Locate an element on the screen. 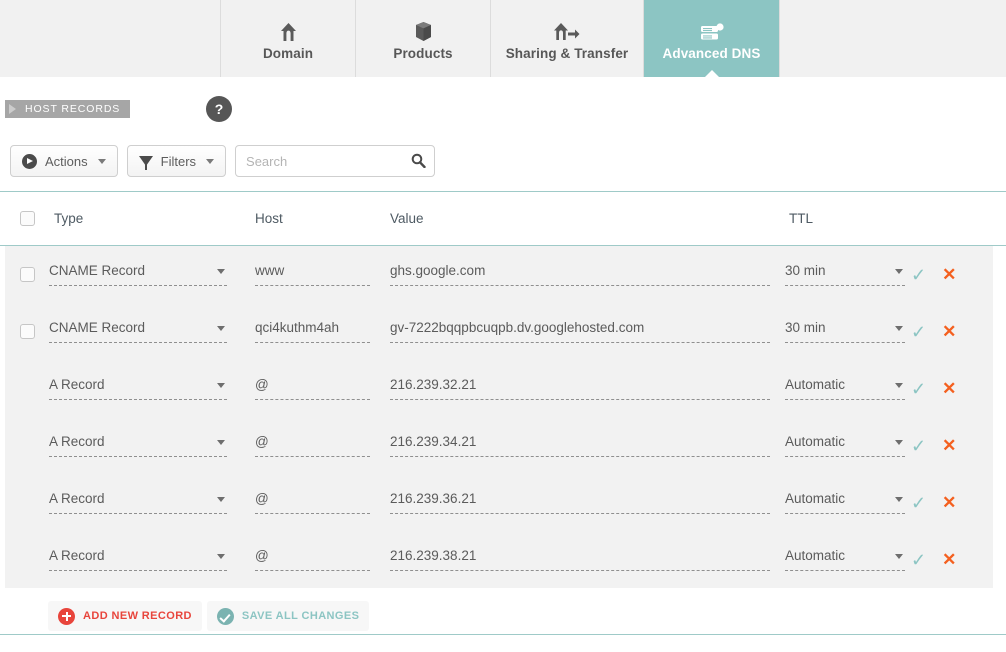 The image size is (1006, 652). tab-domain: Domain is located at coordinates (288, 38).